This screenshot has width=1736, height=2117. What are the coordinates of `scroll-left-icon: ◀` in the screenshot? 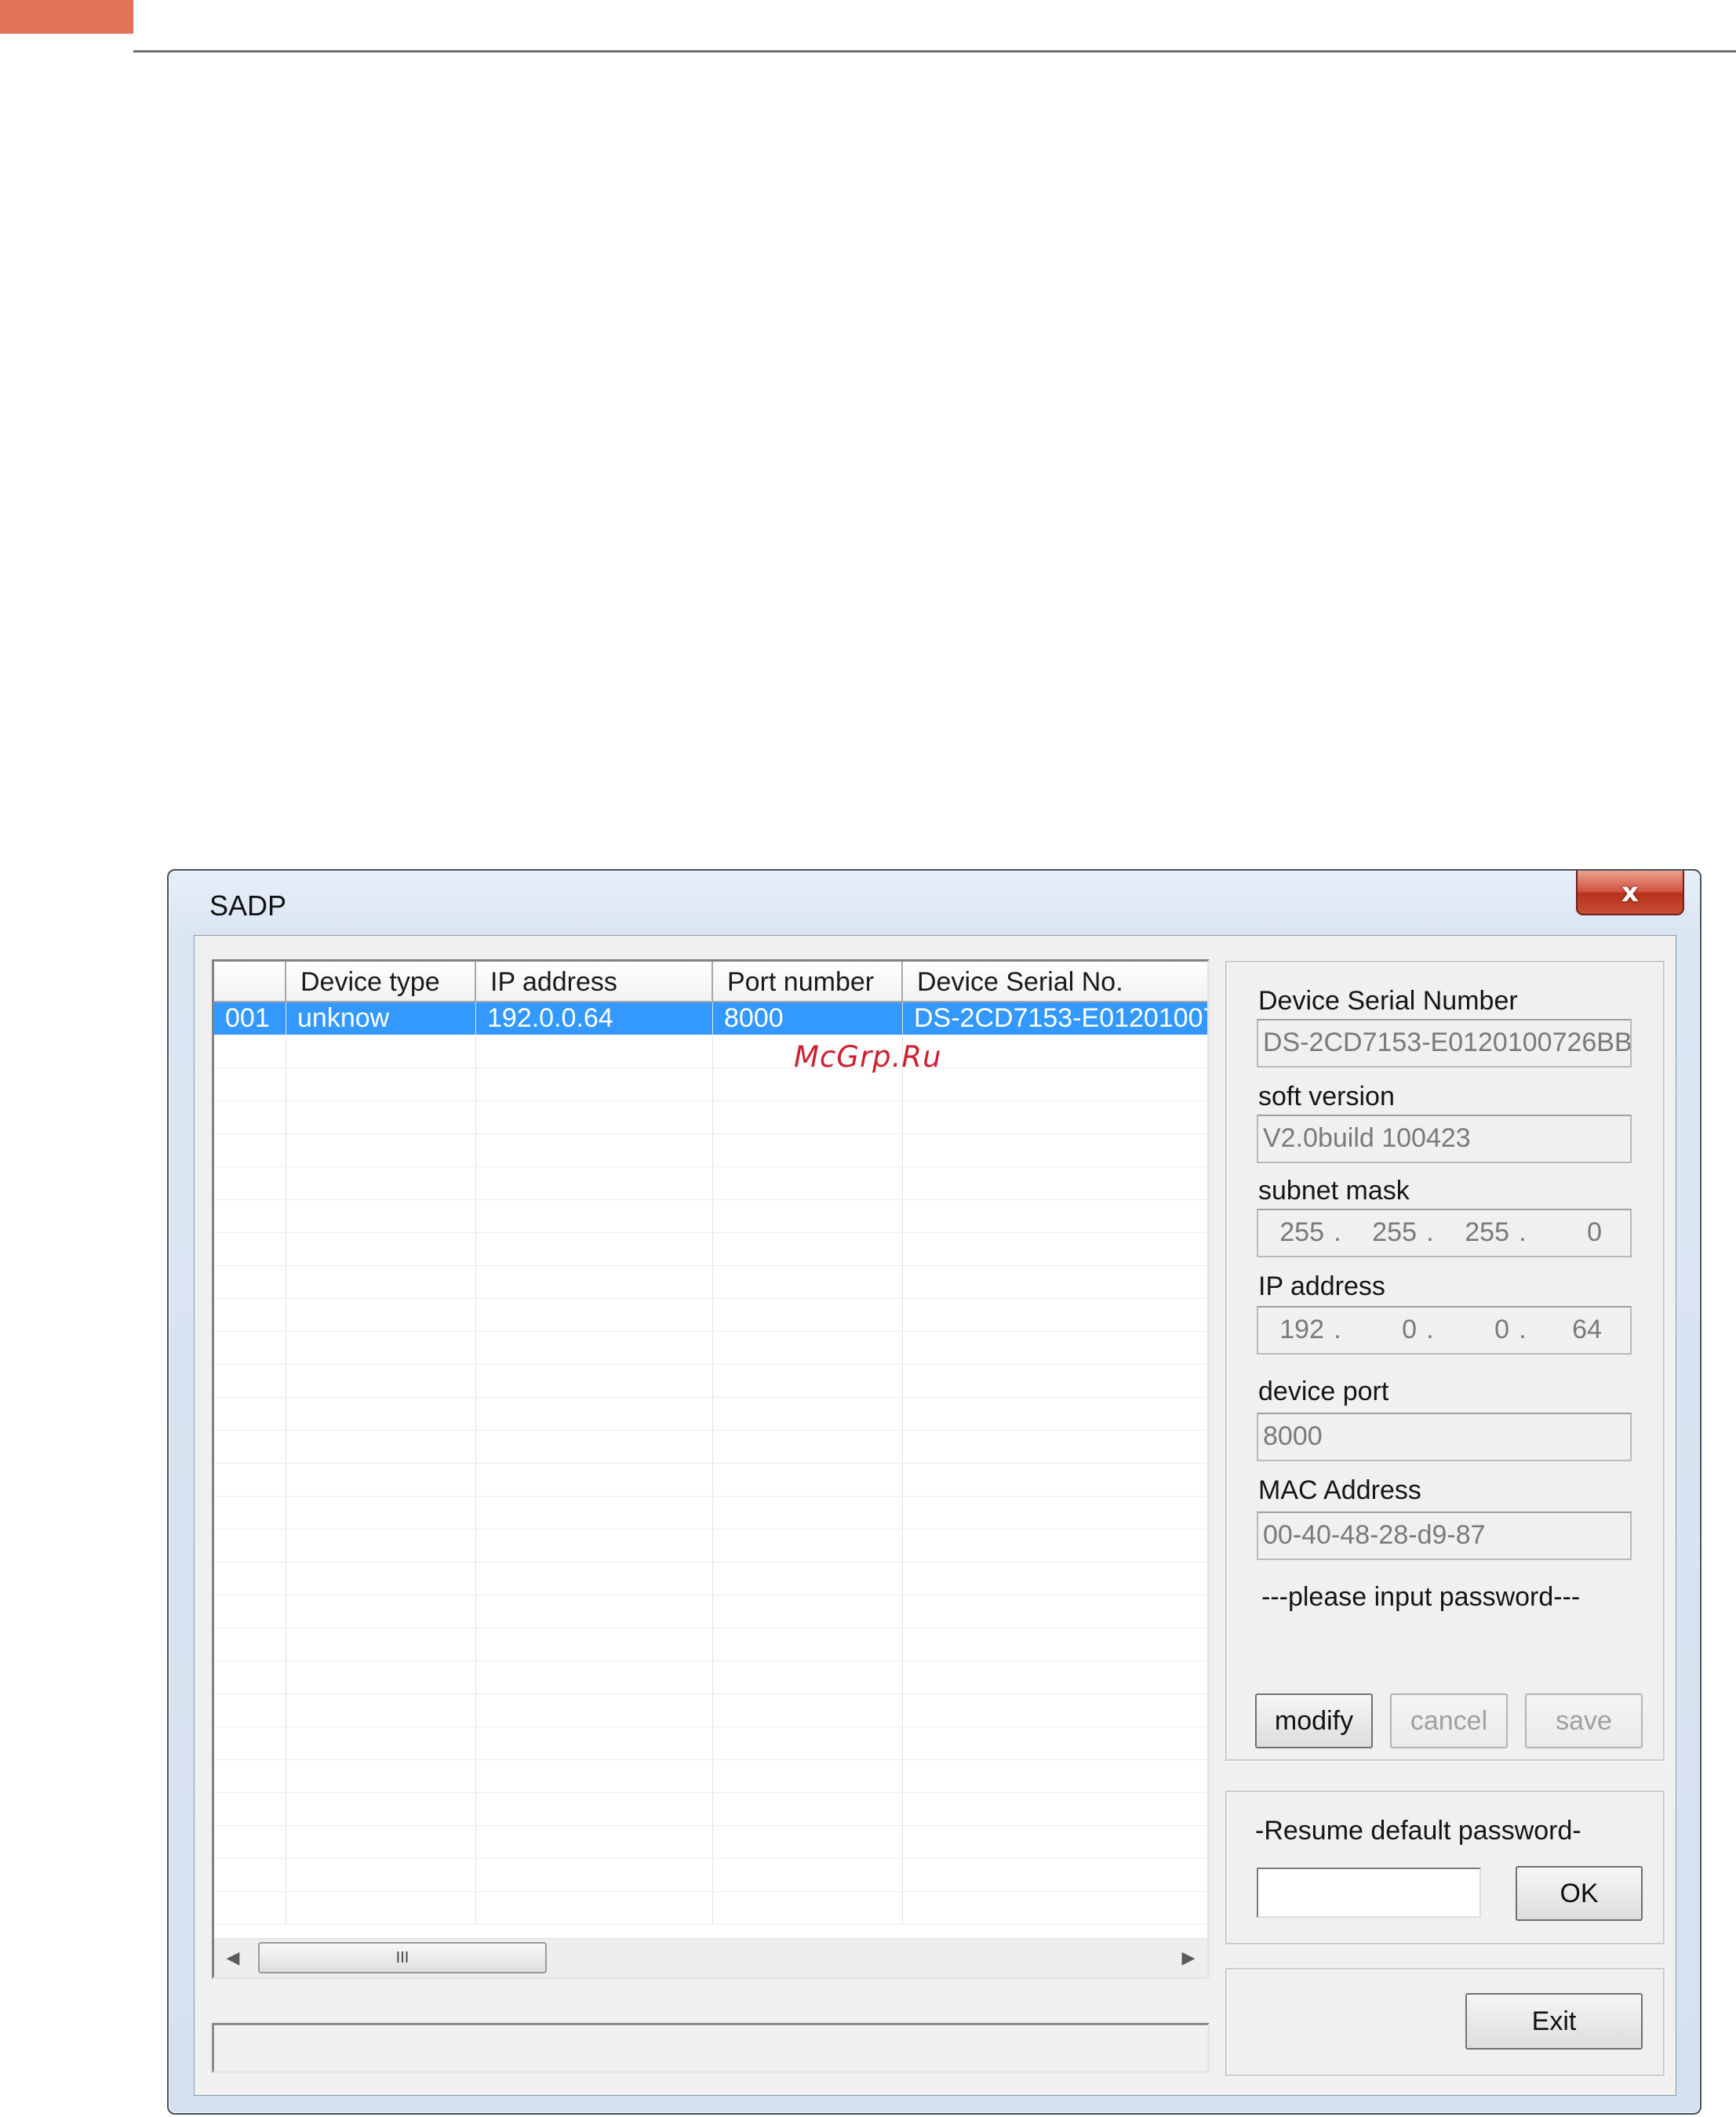 It's located at (233, 1958).